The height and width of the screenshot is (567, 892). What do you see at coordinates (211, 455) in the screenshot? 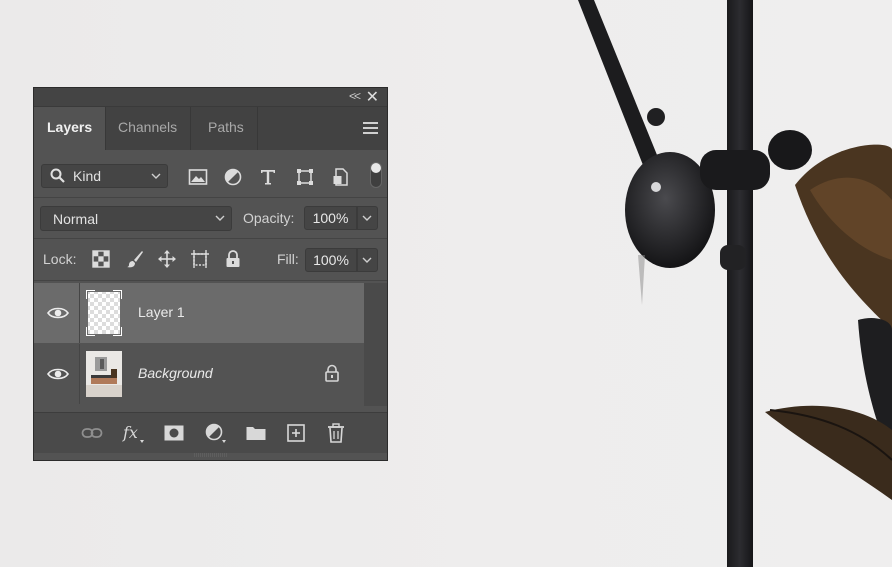
I see `resize-grip` at bounding box center [211, 455].